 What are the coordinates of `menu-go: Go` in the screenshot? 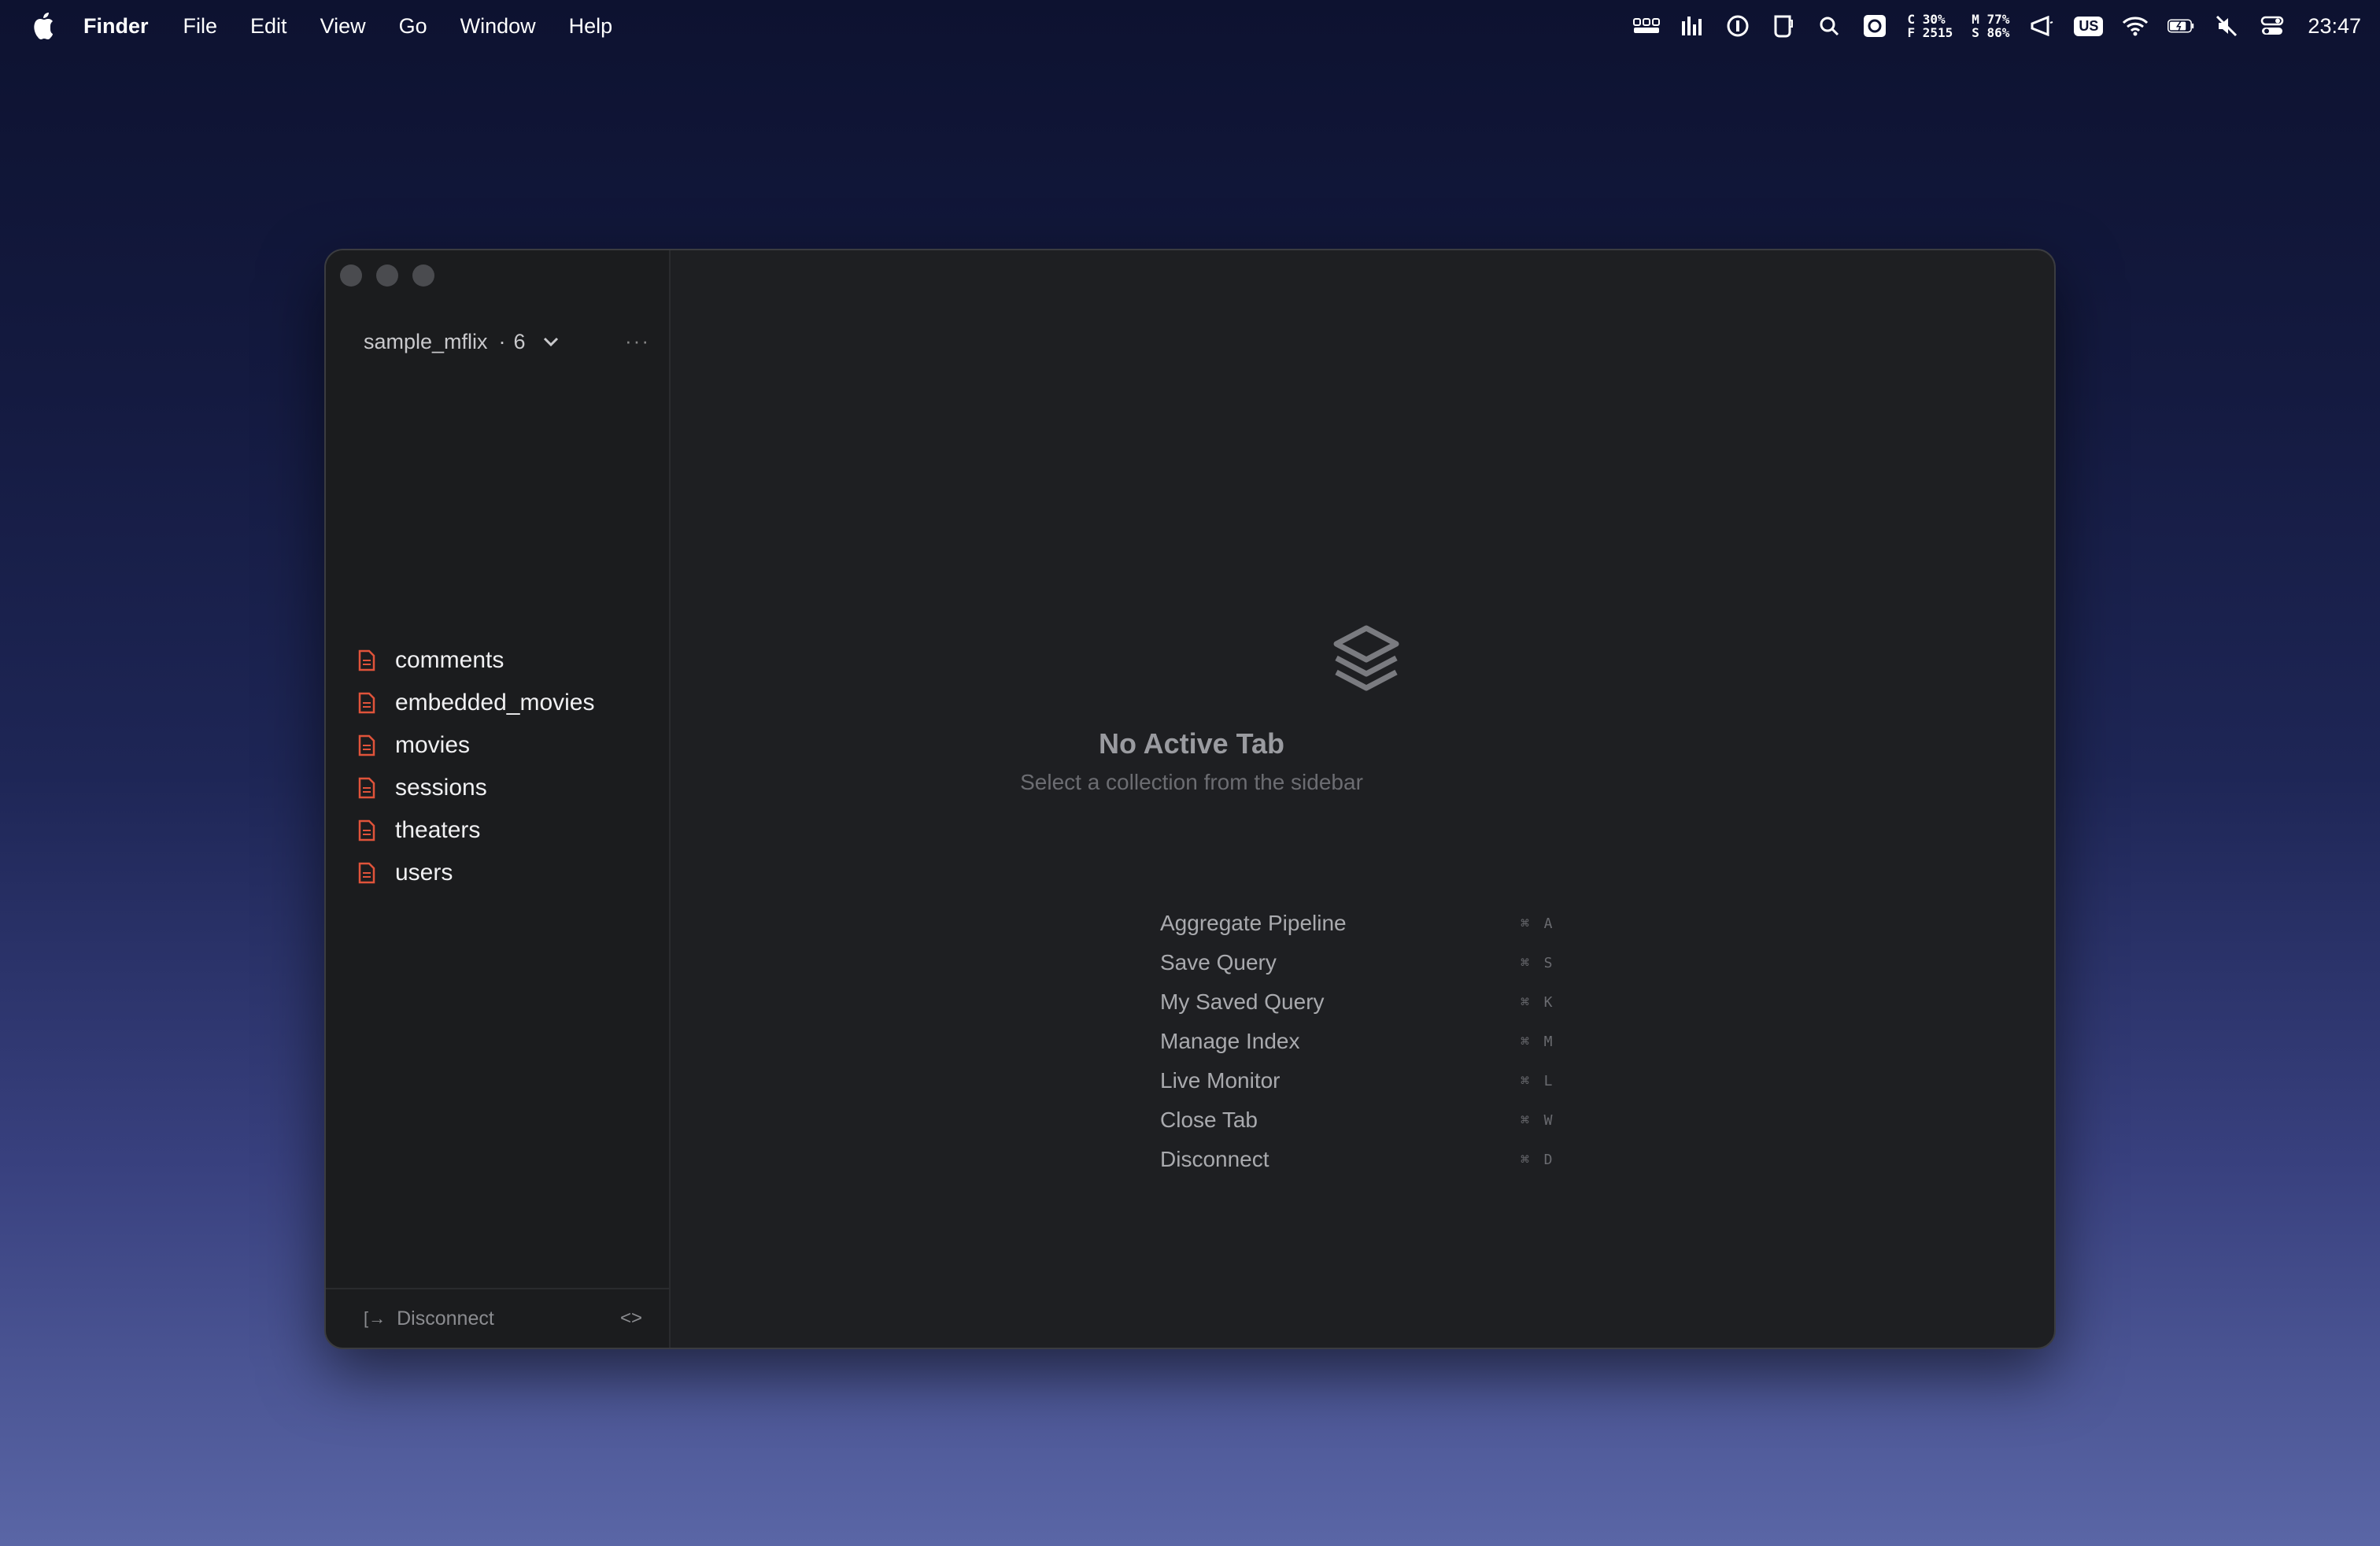 It's located at (413, 27).